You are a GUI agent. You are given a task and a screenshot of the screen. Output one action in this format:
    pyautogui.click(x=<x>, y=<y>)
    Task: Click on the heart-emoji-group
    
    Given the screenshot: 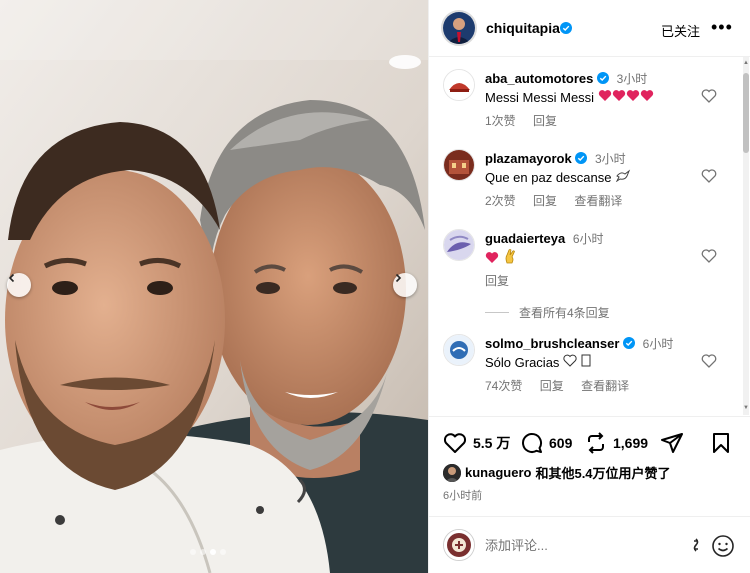 What is the action you would take?
    pyautogui.click(x=626, y=97)
    